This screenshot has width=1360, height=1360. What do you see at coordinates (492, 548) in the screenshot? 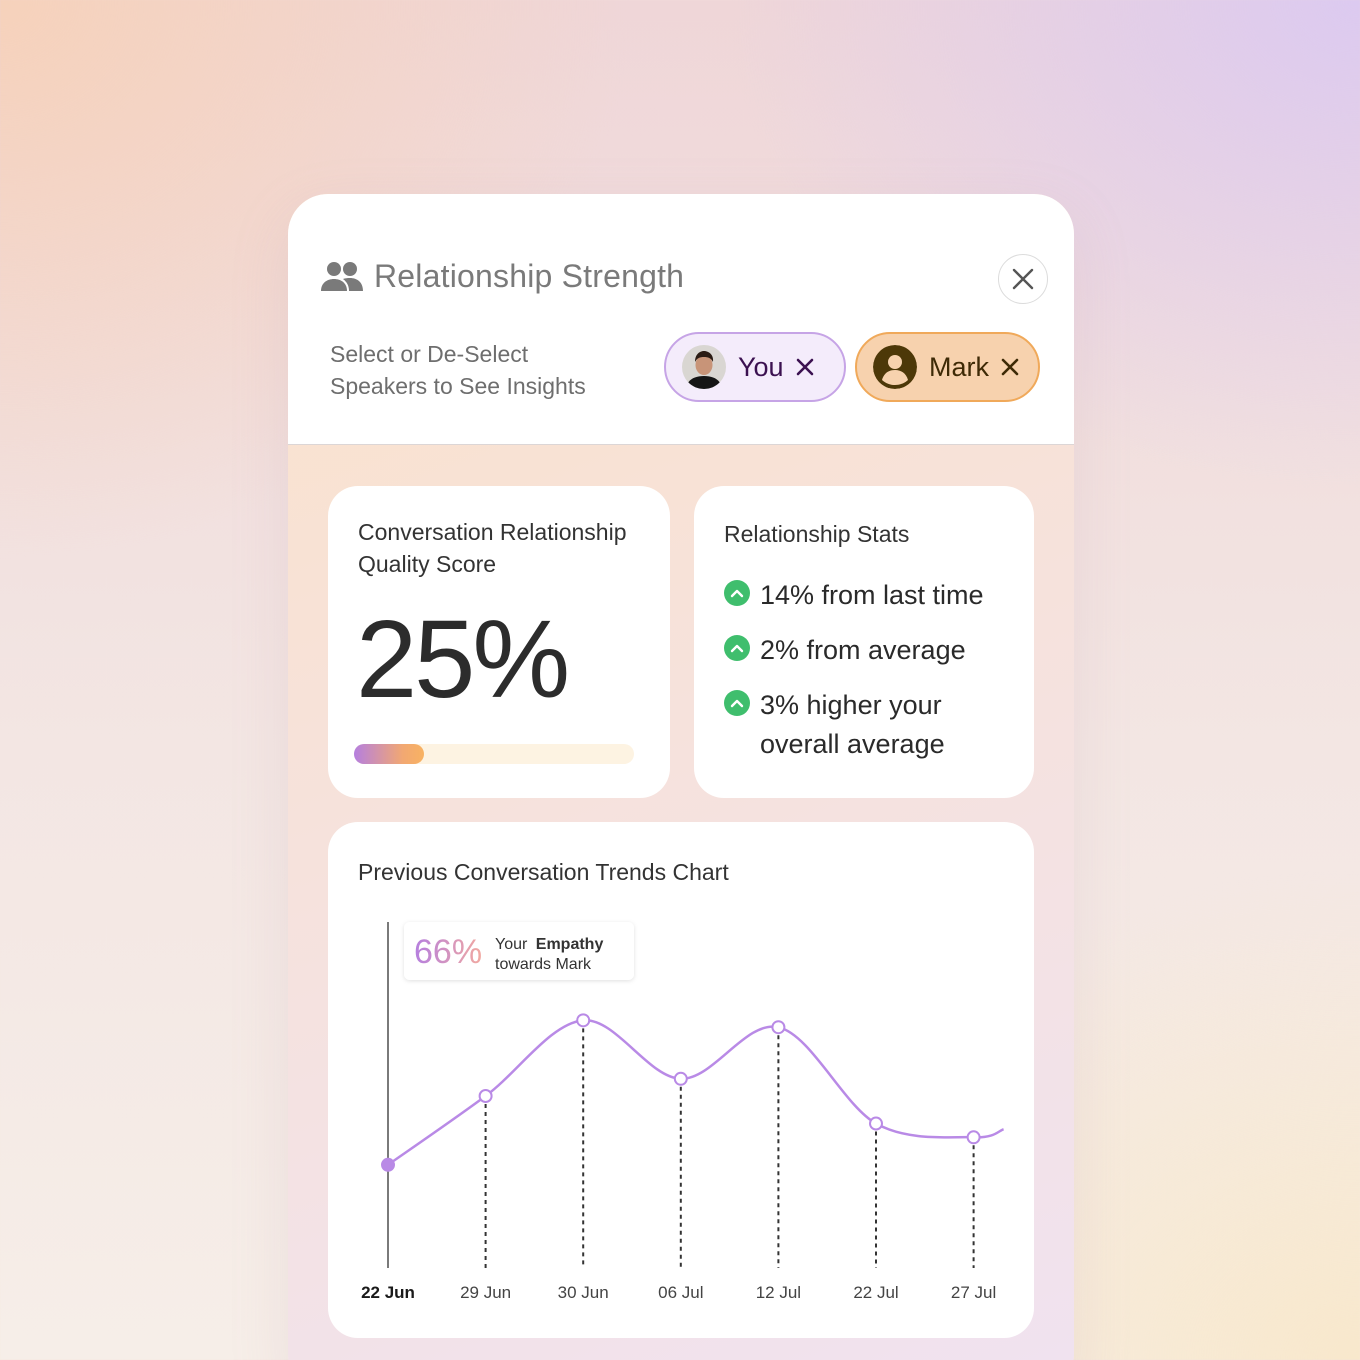
I see `card-title: Conversation Relationship Quality Score` at bounding box center [492, 548].